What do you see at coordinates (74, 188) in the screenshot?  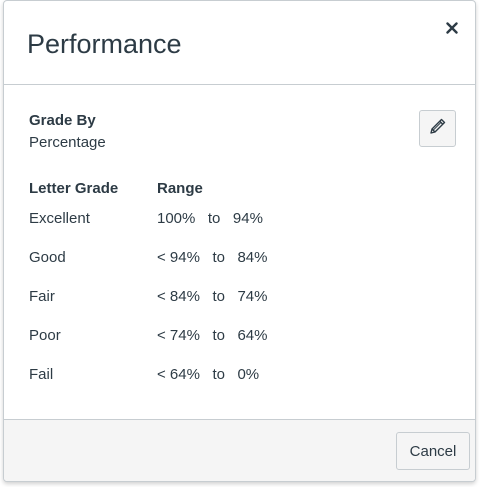 I see `column-header-letter-grade: Letter Grade` at bounding box center [74, 188].